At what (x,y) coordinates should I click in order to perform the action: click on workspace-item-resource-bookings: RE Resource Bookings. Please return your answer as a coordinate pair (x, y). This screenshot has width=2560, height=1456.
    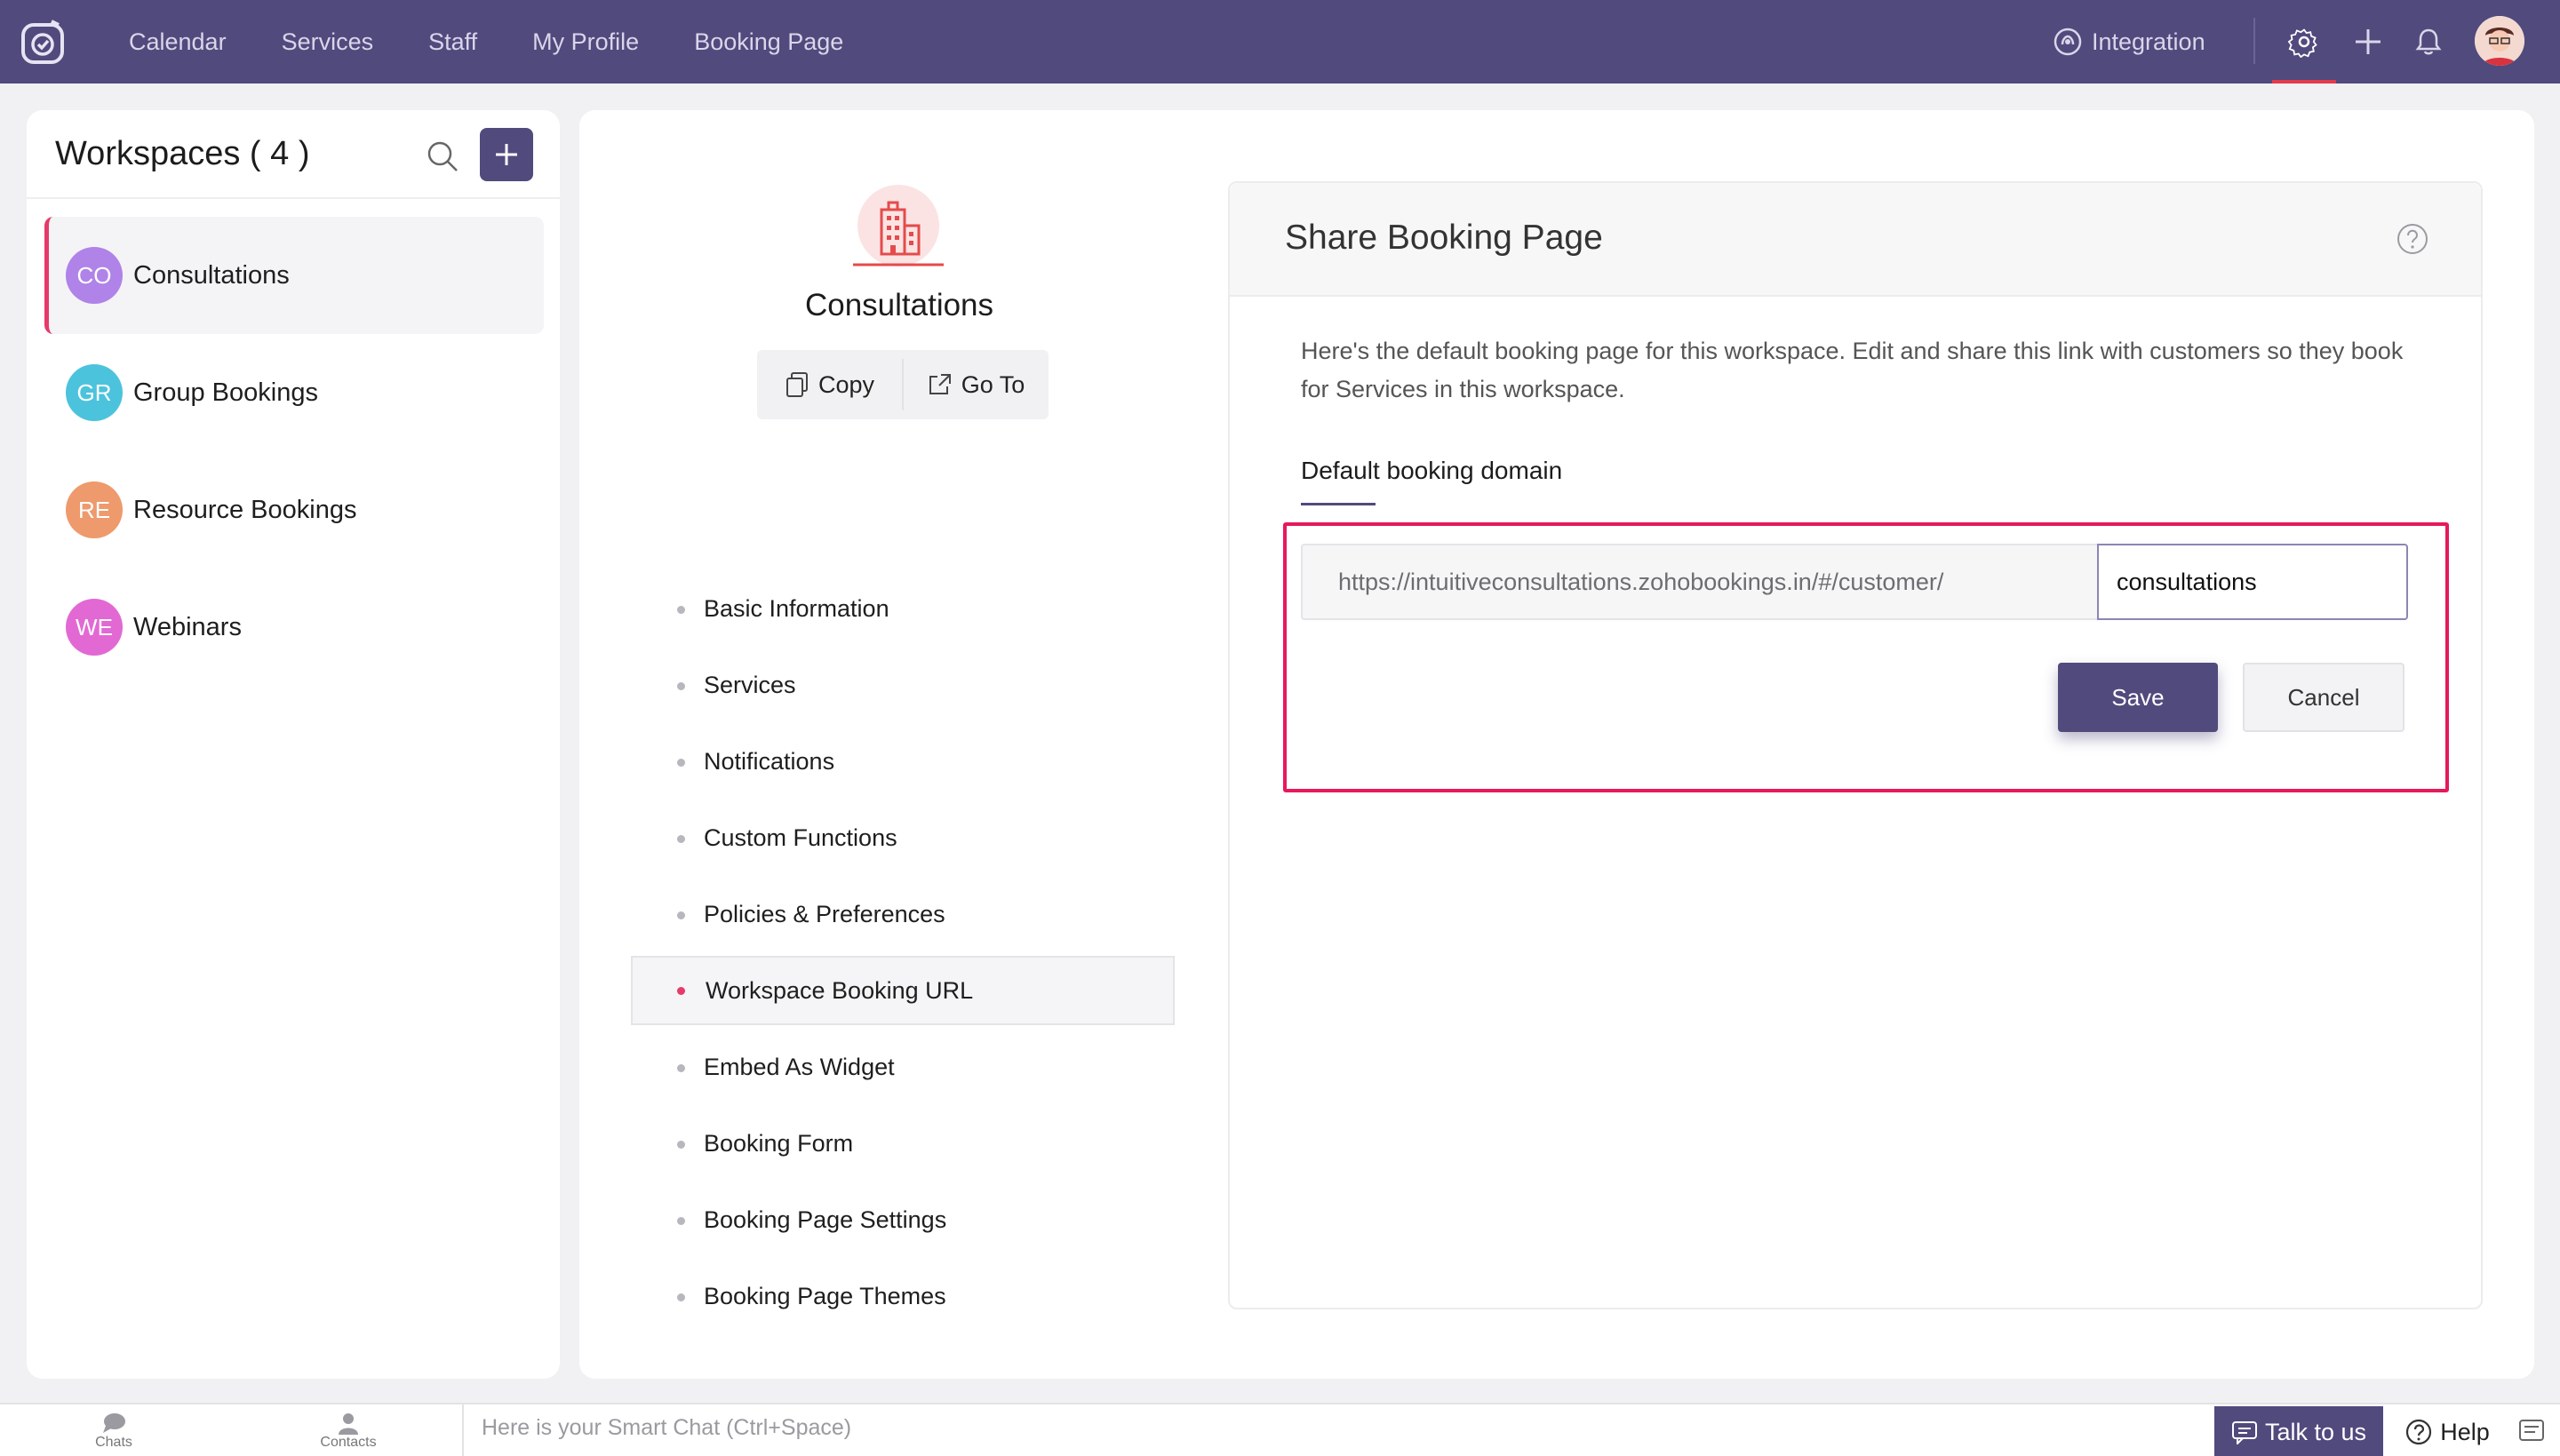
    Looking at the image, I should click on (294, 510).